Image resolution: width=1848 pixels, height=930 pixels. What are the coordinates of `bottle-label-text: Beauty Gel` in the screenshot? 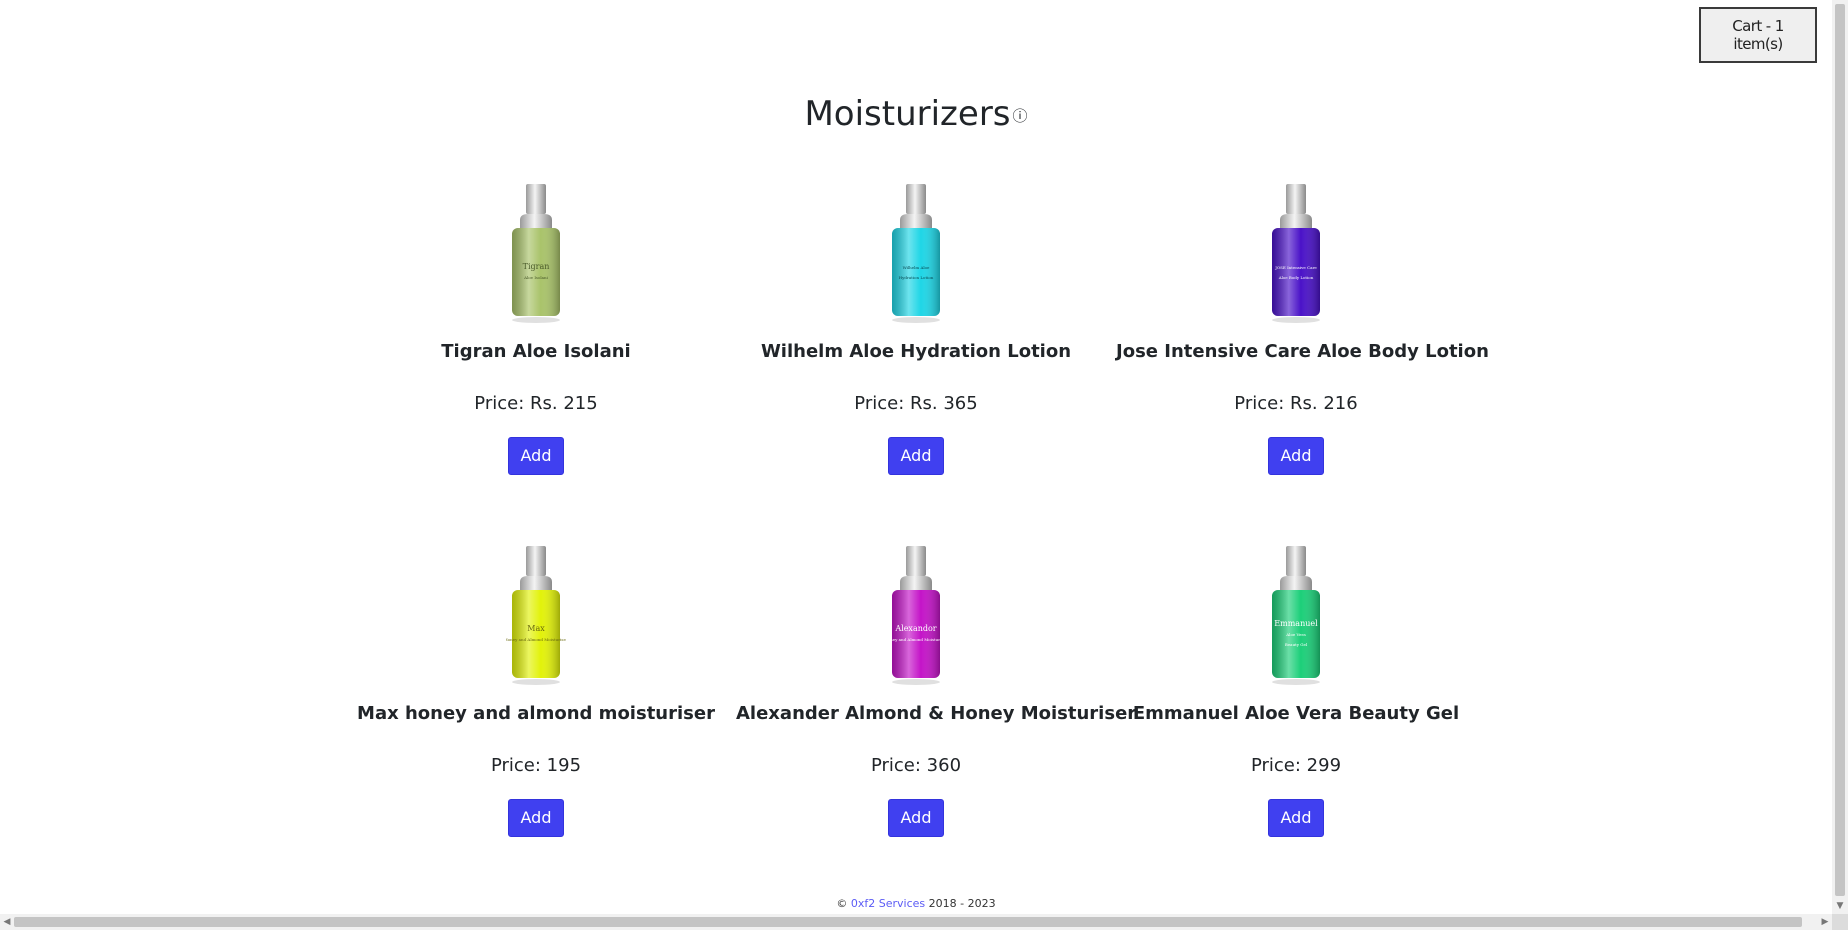 It's located at (1296, 644).